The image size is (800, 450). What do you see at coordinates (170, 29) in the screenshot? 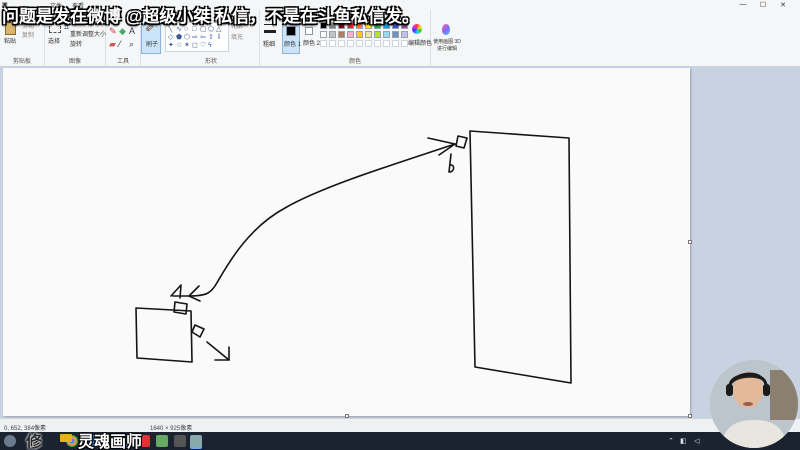
I see `line-shape-icon: ╲` at bounding box center [170, 29].